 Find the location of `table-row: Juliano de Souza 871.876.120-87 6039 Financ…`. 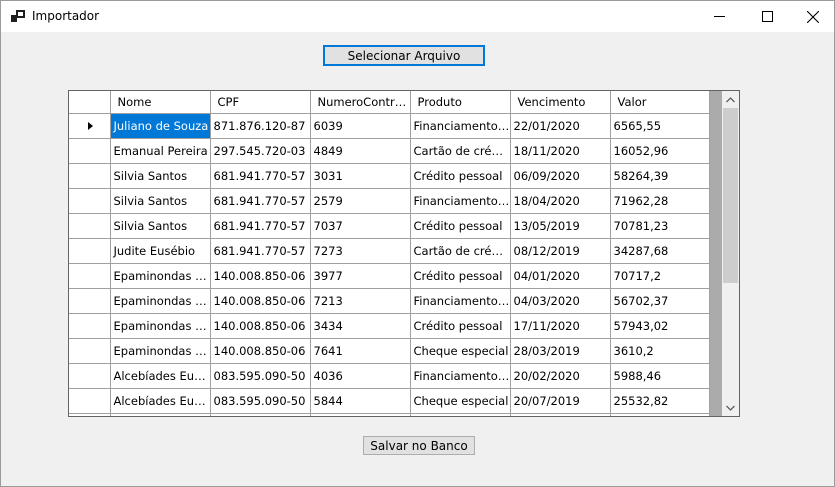

table-row: Juliano de Souza 871.876.120-87 6039 Financ… is located at coordinates (389, 126).